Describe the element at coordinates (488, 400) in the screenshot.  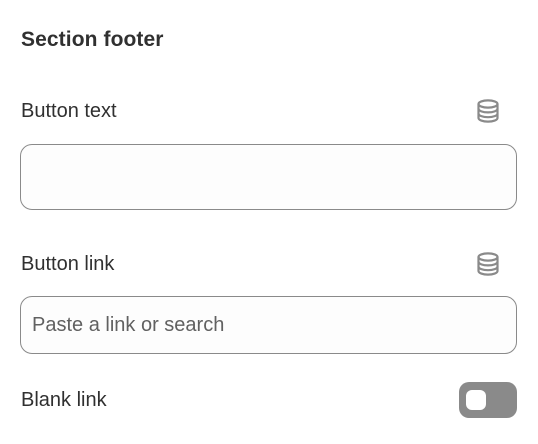
I see `blank-link-toggle` at that location.